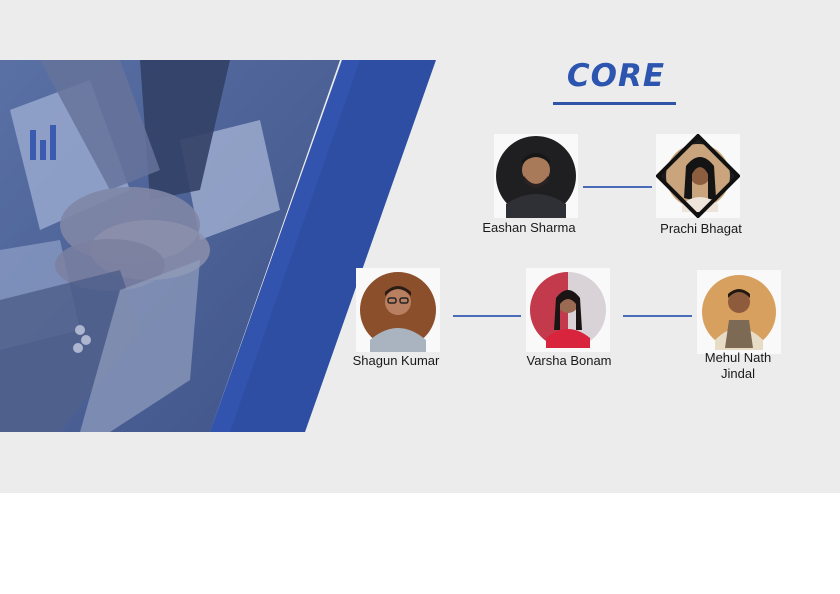 Image resolution: width=840 pixels, height=594 pixels. I want to click on member-name: Eashan Sharma, so click(529, 227).